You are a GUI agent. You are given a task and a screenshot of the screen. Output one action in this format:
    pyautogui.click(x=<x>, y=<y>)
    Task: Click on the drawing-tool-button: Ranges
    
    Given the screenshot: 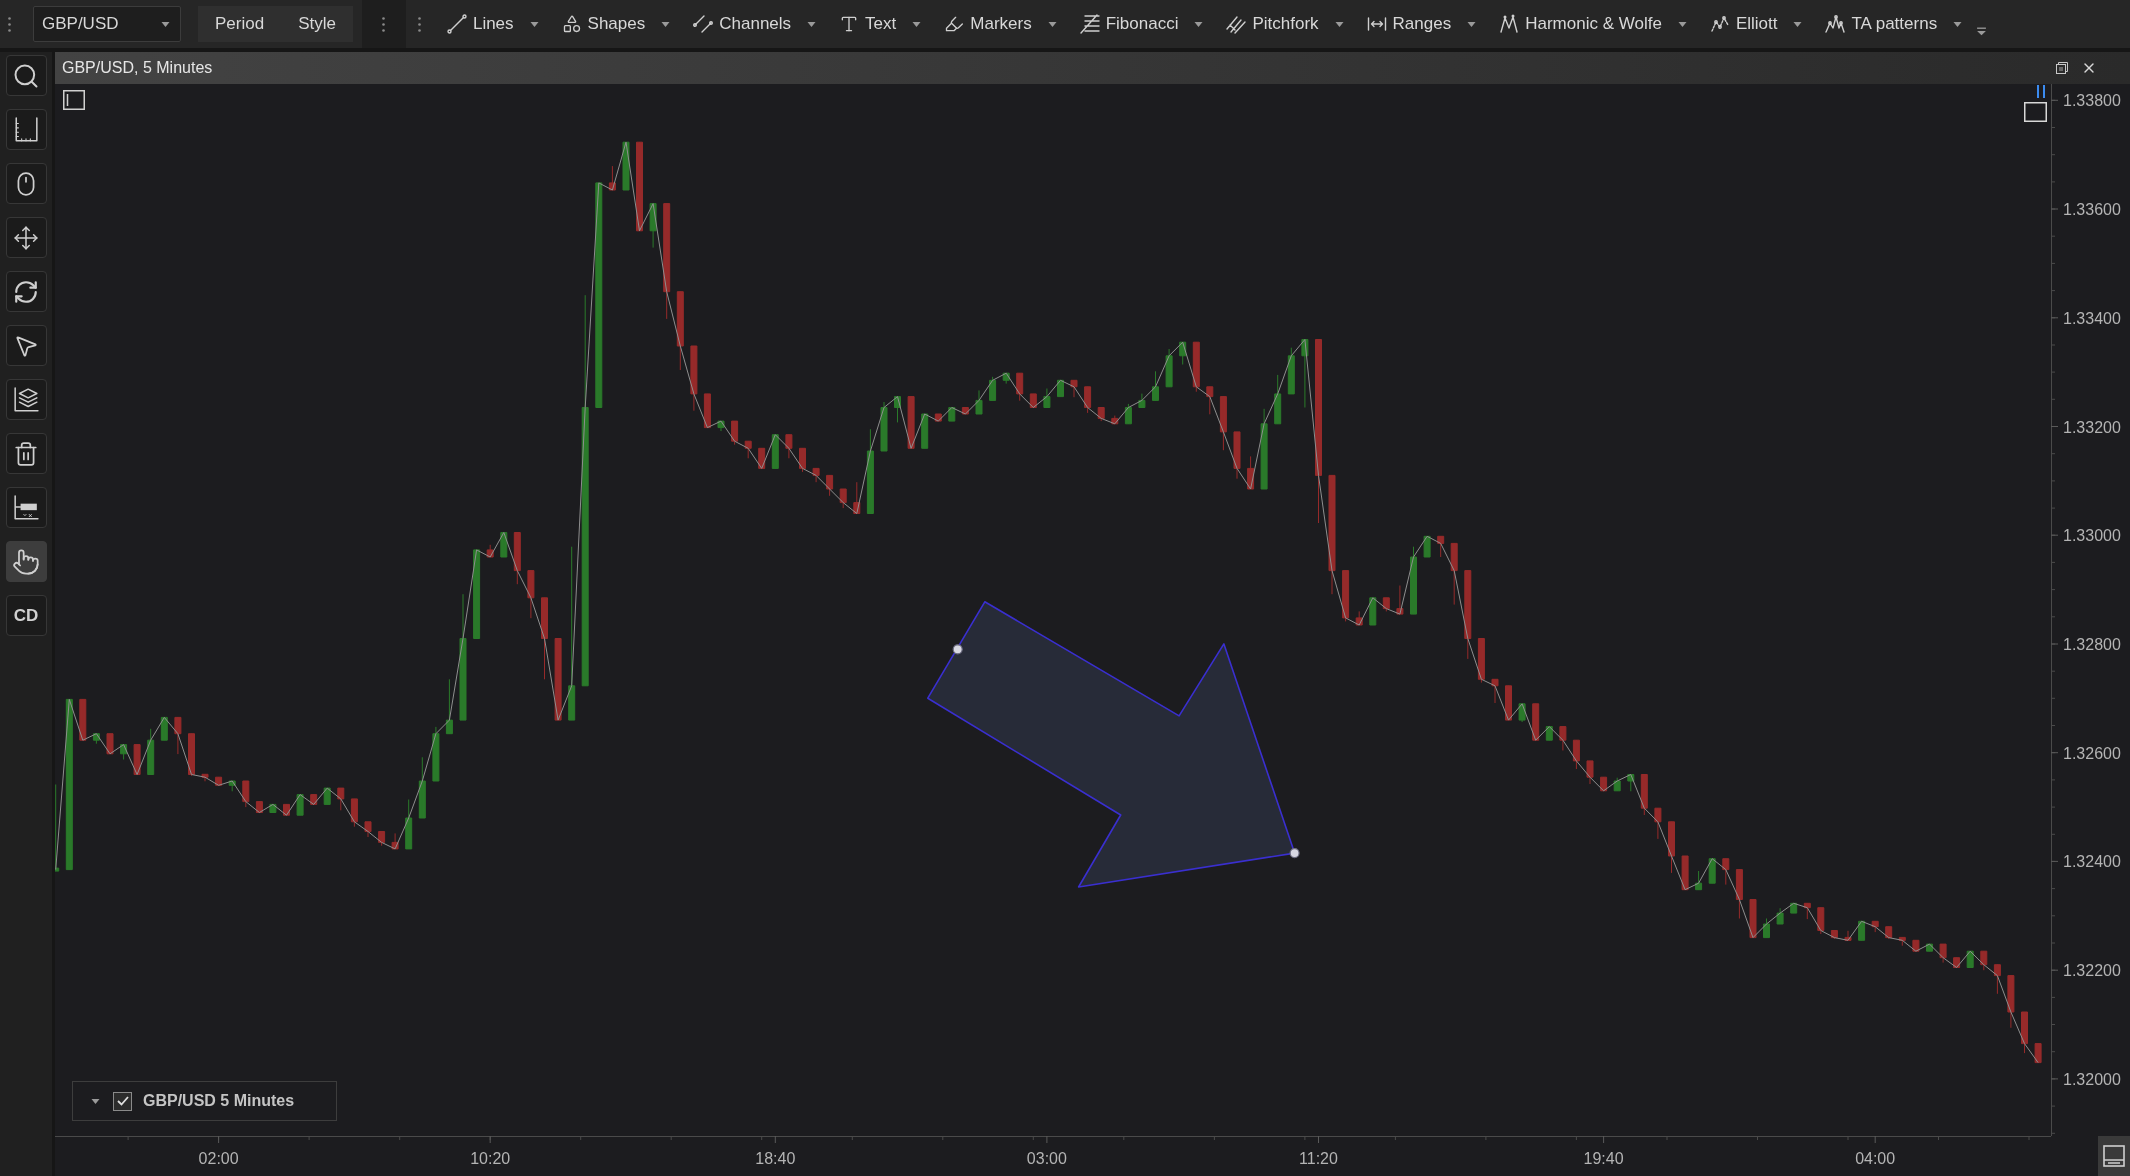 What is the action you would take?
    pyautogui.click(x=1421, y=24)
    